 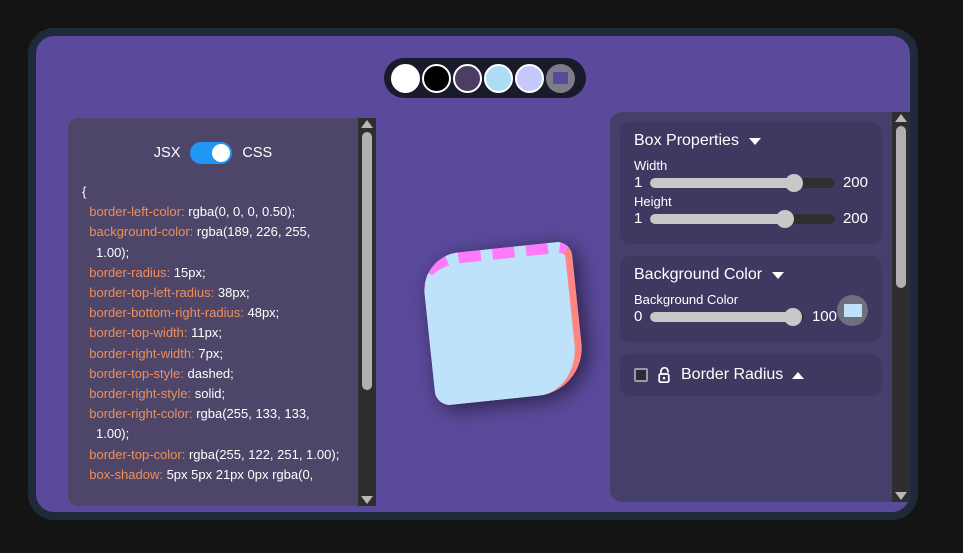 I want to click on jsx-css-toggle, so click(x=211, y=153).